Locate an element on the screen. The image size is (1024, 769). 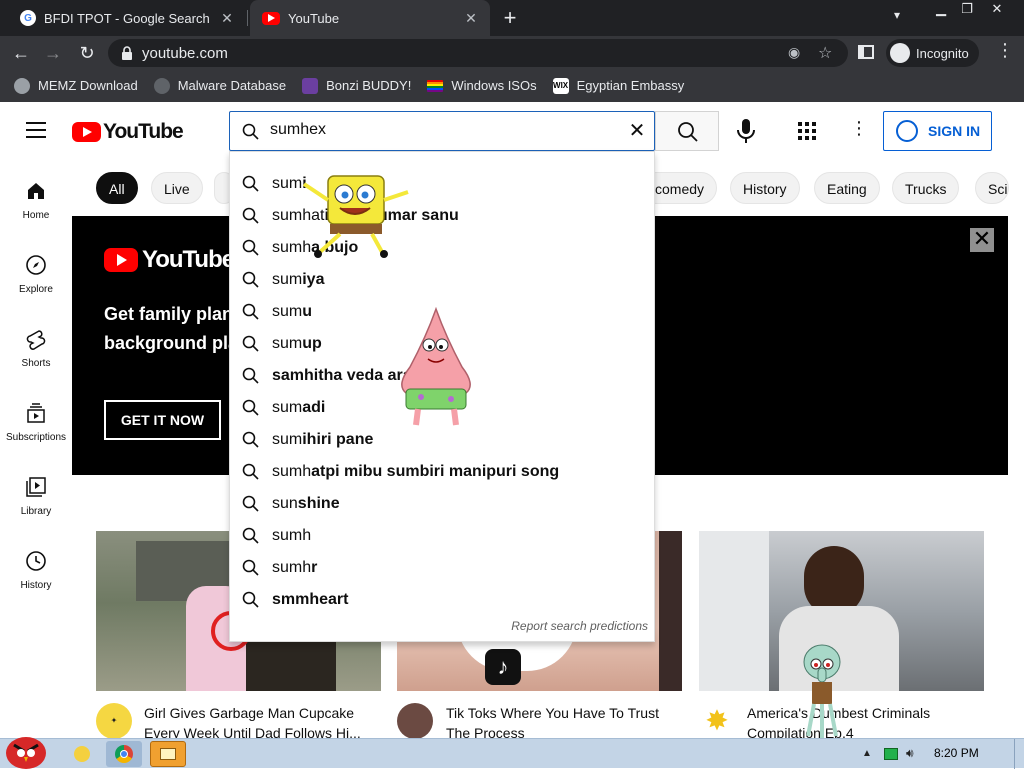
tab-youtube: YouTube ✕ is located at coordinates (370, 18).